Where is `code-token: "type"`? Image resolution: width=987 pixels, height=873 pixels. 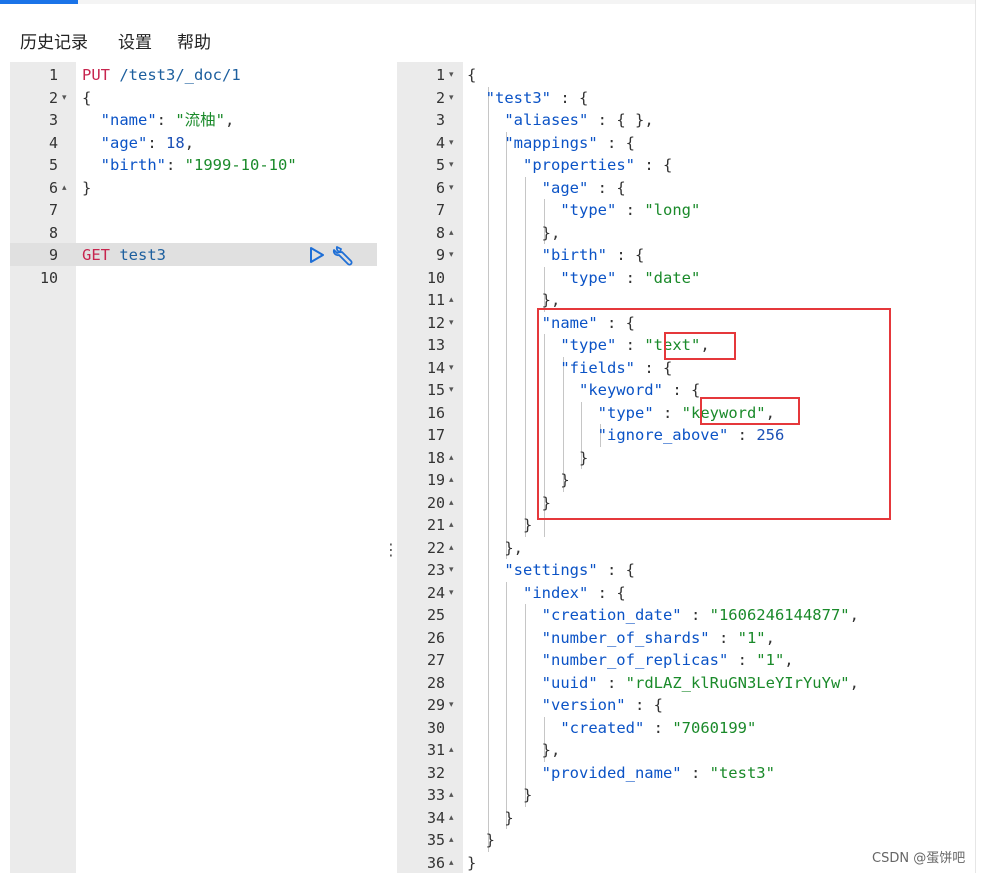
code-token: "type" is located at coordinates (588, 210).